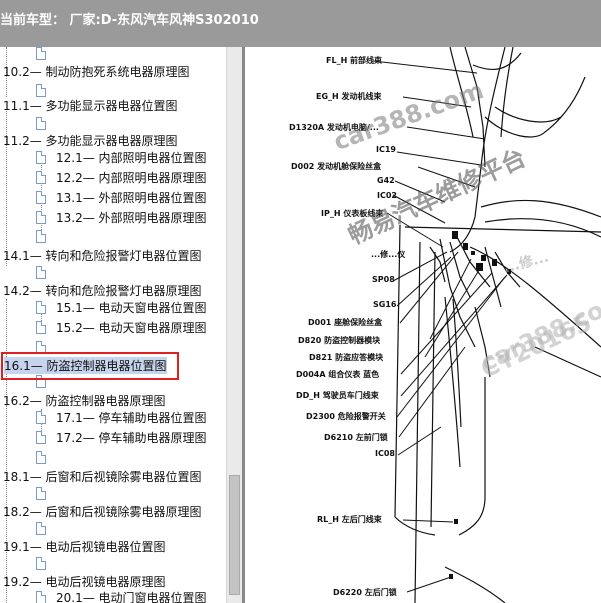 The height and width of the screenshot is (603, 601). I want to click on tree-item: 13.1— 外部照明电器位置图, so click(131, 197).